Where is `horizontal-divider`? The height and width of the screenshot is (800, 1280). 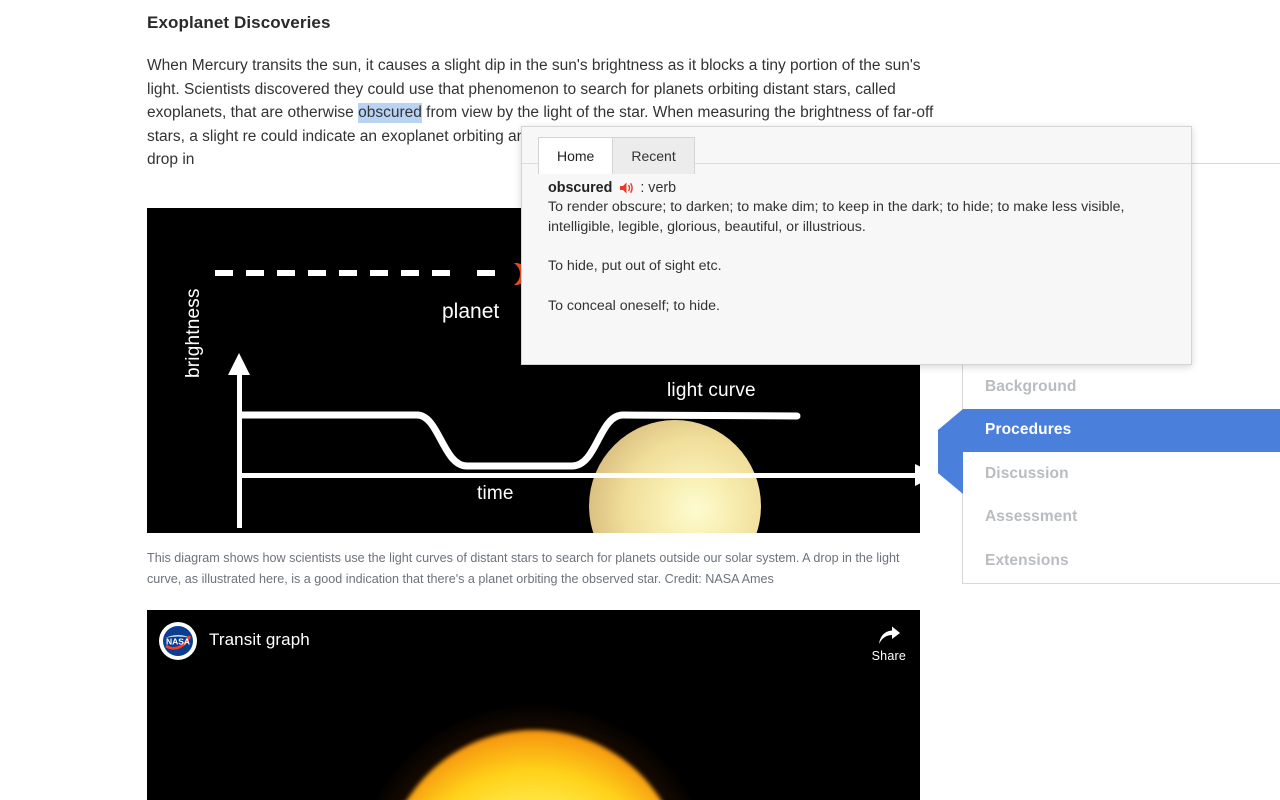 horizontal-divider is located at coordinates (1236, 163).